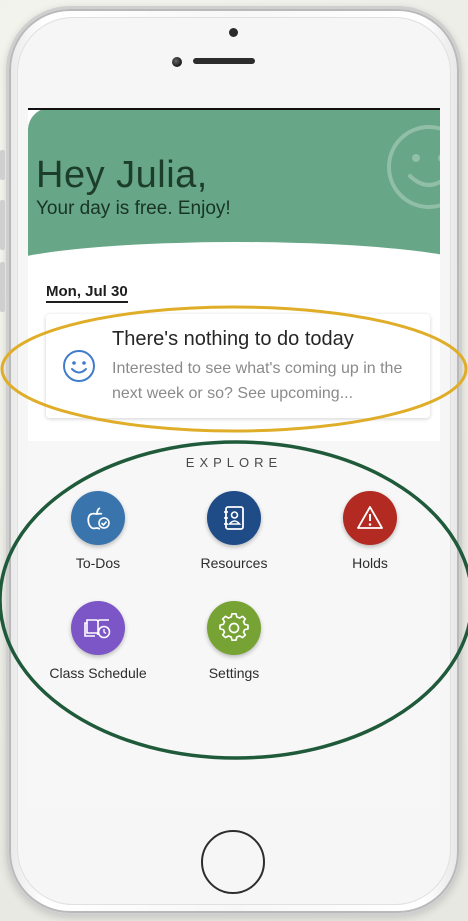 This screenshot has height=921, width=468. Describe the element at coordinates (2, 225) in the screenshot. I see `volume-up-button` at that location.